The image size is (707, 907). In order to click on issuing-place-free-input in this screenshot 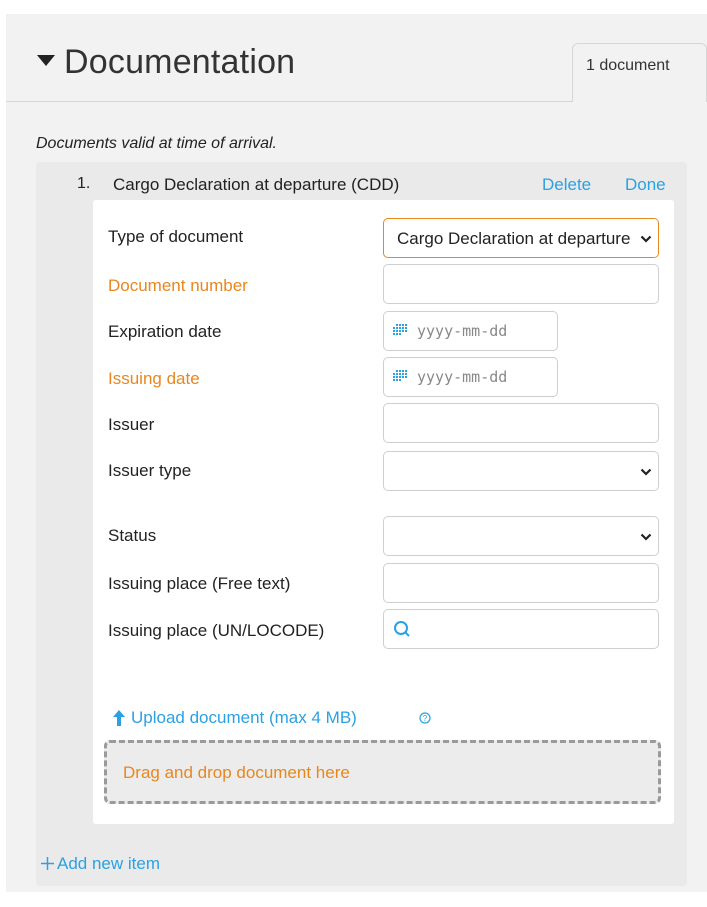, I will do `click(521, 583)`.